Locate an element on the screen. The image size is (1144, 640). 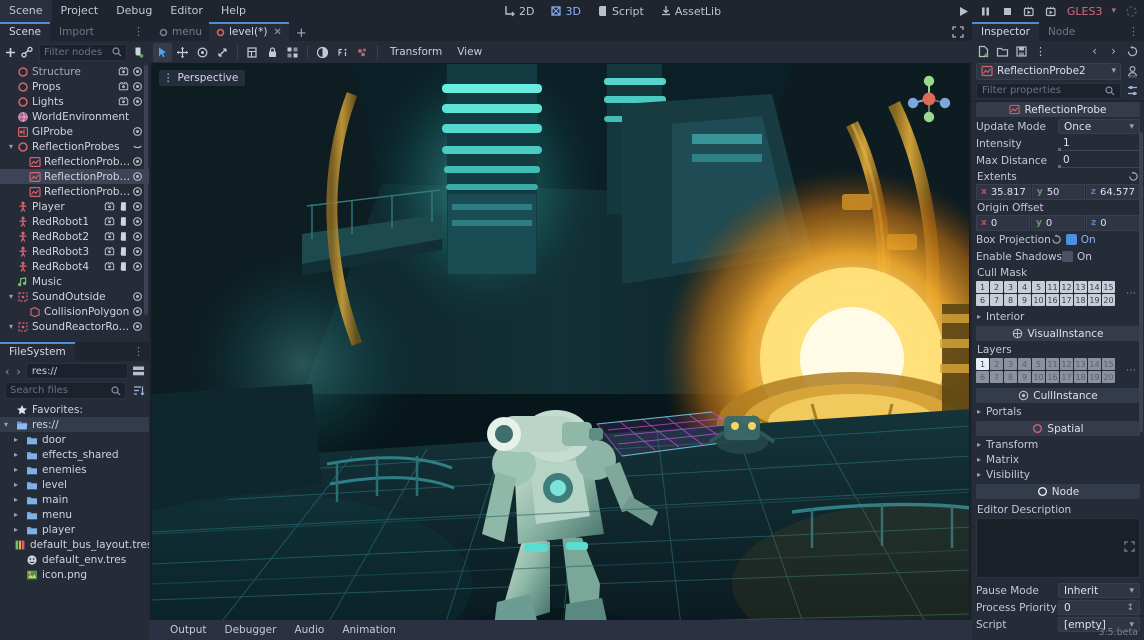
light-preview-icon is located at coordinates (322, 52).